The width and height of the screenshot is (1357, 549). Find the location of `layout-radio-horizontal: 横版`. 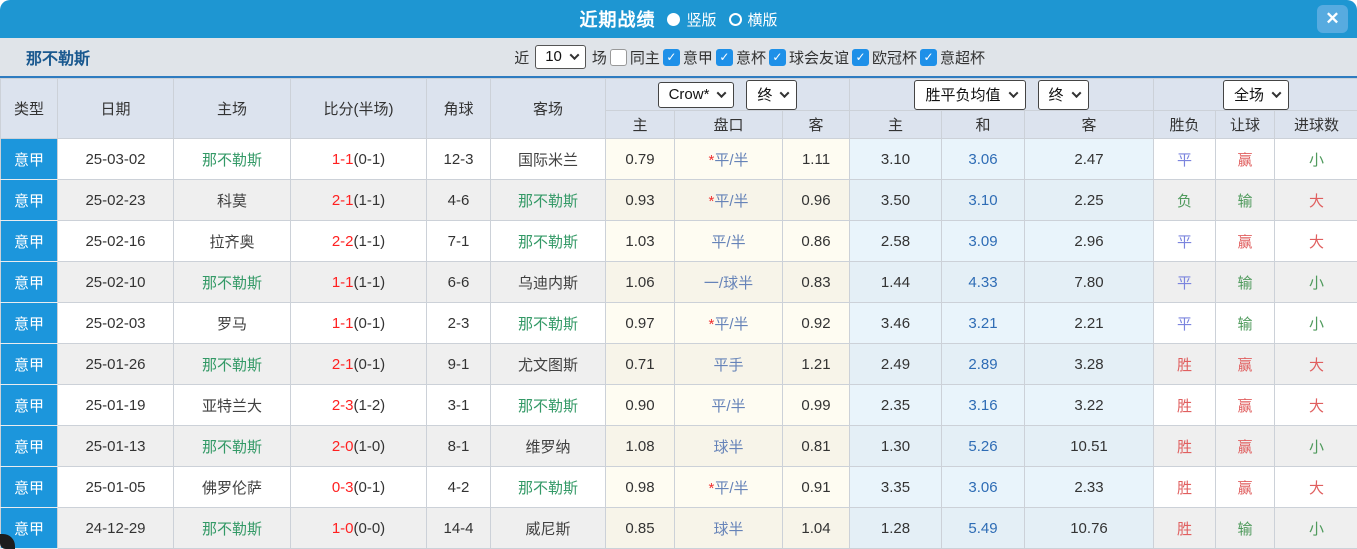

layout-radio-horizontal: 横版 is located at coordinates (748, 19).